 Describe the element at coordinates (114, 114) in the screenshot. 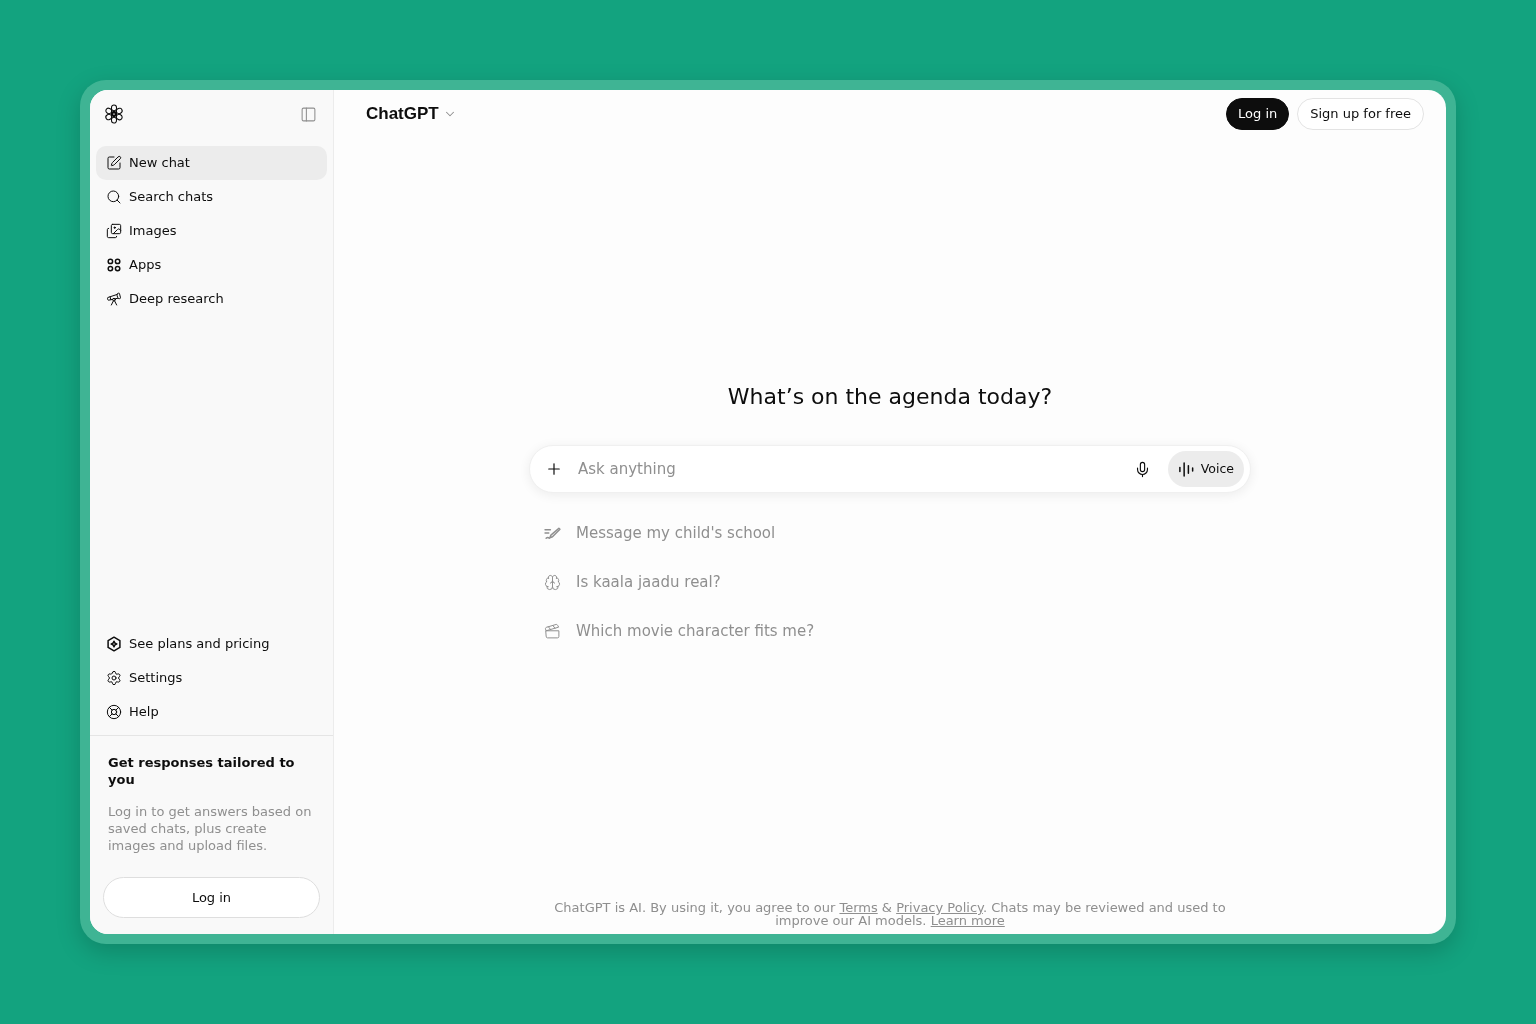

I see `logo-icon` at that location.